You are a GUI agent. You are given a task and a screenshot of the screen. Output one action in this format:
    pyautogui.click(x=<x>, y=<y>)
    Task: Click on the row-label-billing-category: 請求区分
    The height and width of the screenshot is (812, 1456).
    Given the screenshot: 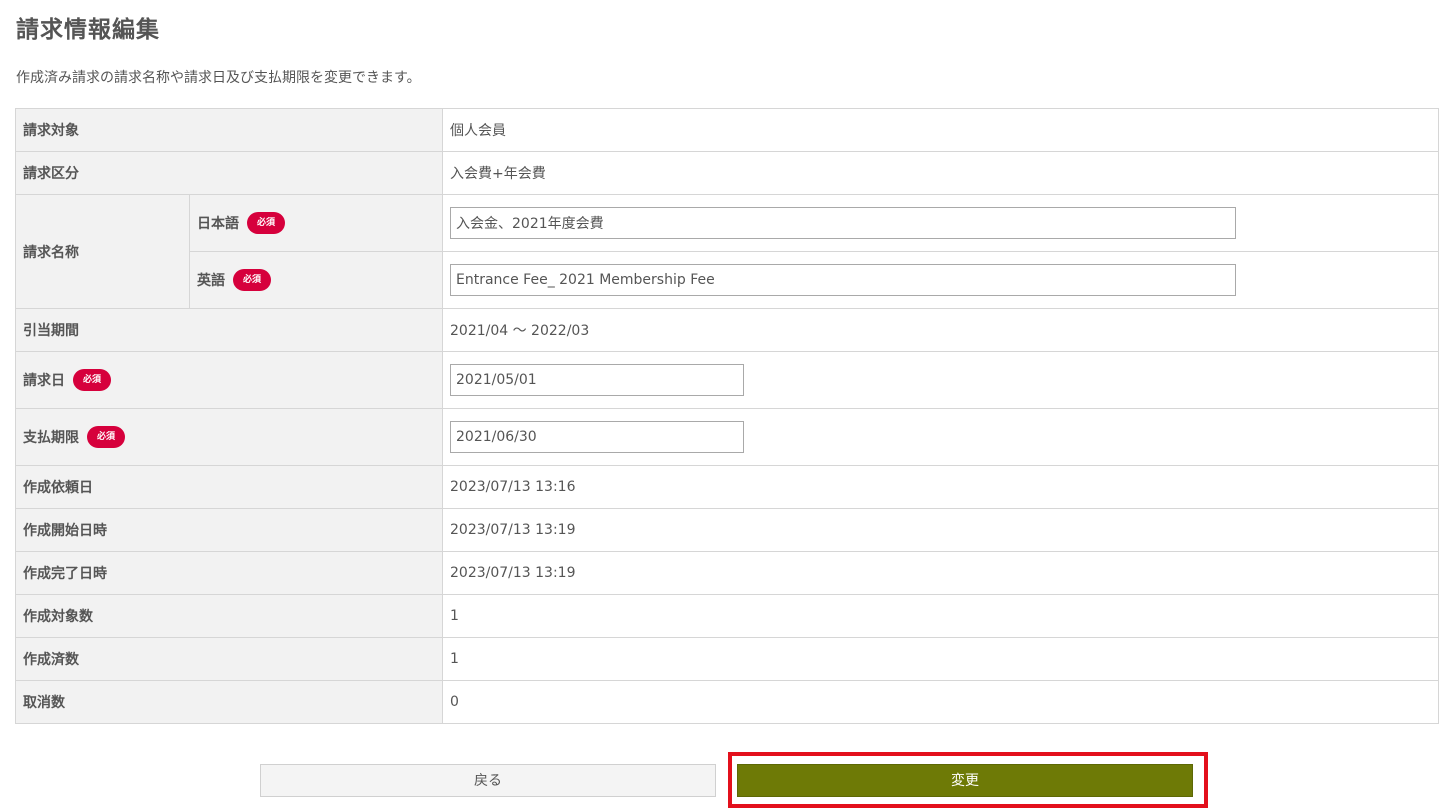 What is the action you would take?
    pyautogui.click(x=229, y=173)
    